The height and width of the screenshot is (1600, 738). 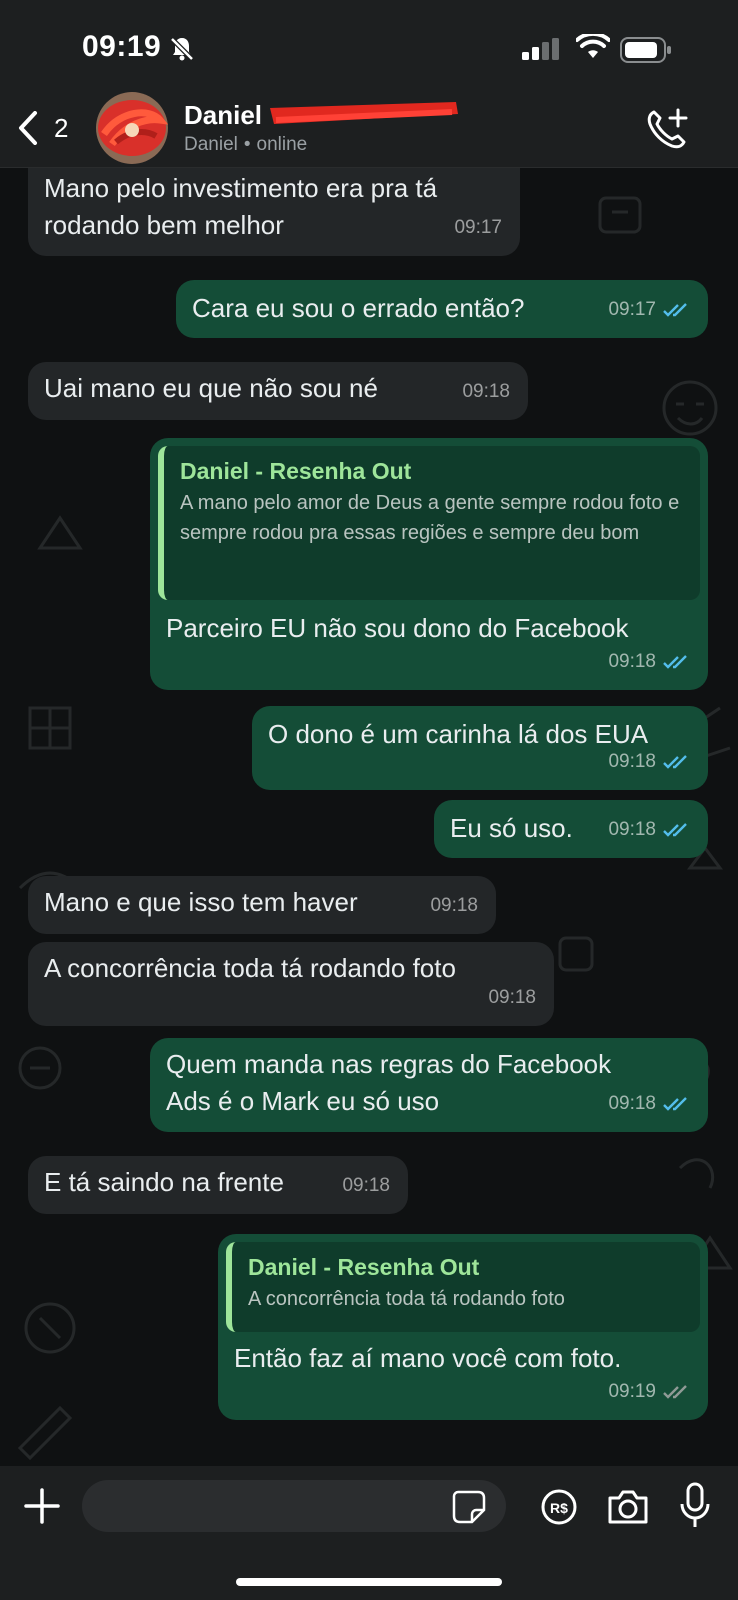 I want to click on camera-icon, so click(x=628, y=1507).